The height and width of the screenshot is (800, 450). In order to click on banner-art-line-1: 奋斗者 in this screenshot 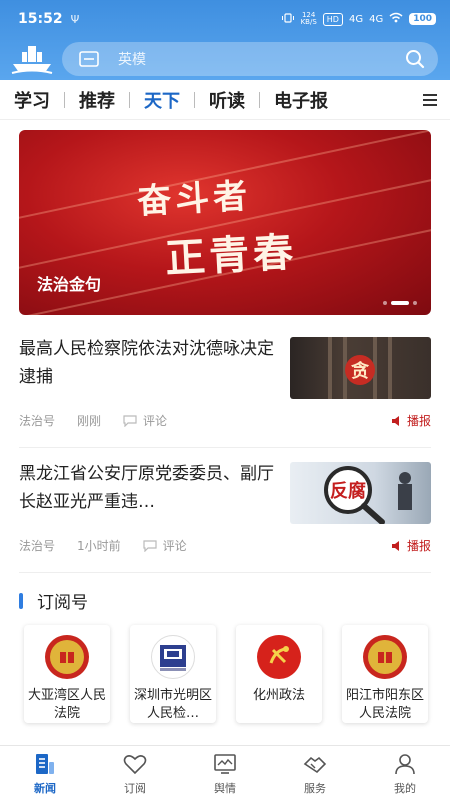, I will do `click(194, 199)`.